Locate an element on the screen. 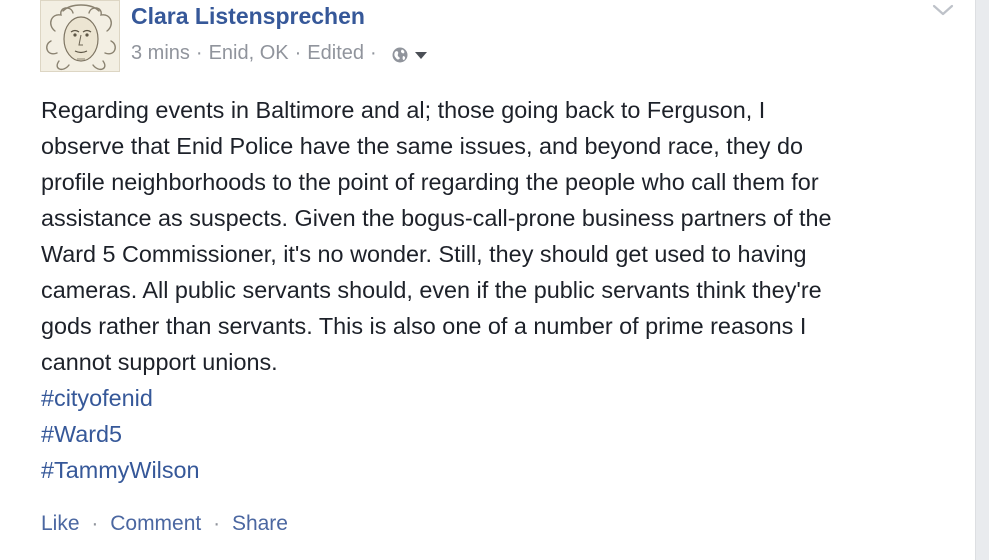 The image size is (989, 560). location-link: Enid, OK is located at coordinates (249, 53).